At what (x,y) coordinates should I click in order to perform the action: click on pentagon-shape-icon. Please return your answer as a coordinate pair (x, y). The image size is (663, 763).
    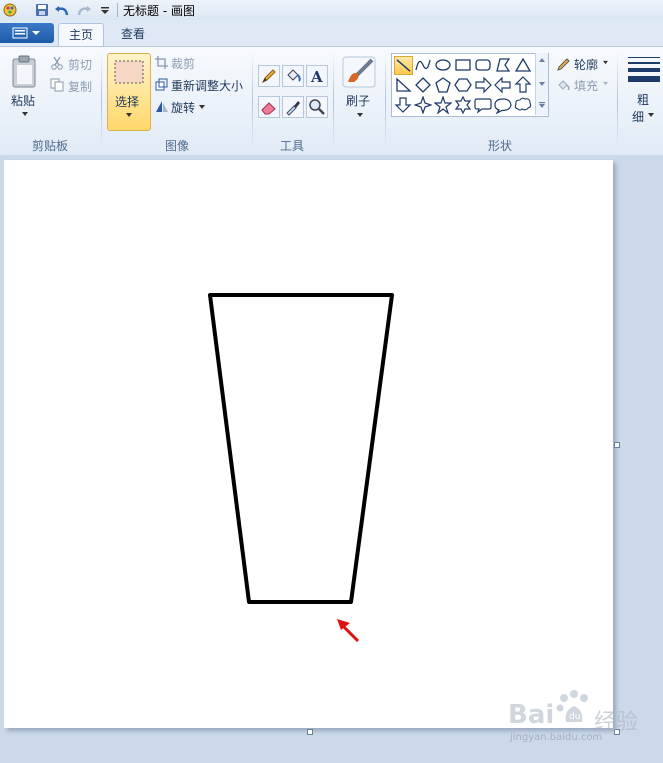
    Looking at the image, I should click on (443, 85).